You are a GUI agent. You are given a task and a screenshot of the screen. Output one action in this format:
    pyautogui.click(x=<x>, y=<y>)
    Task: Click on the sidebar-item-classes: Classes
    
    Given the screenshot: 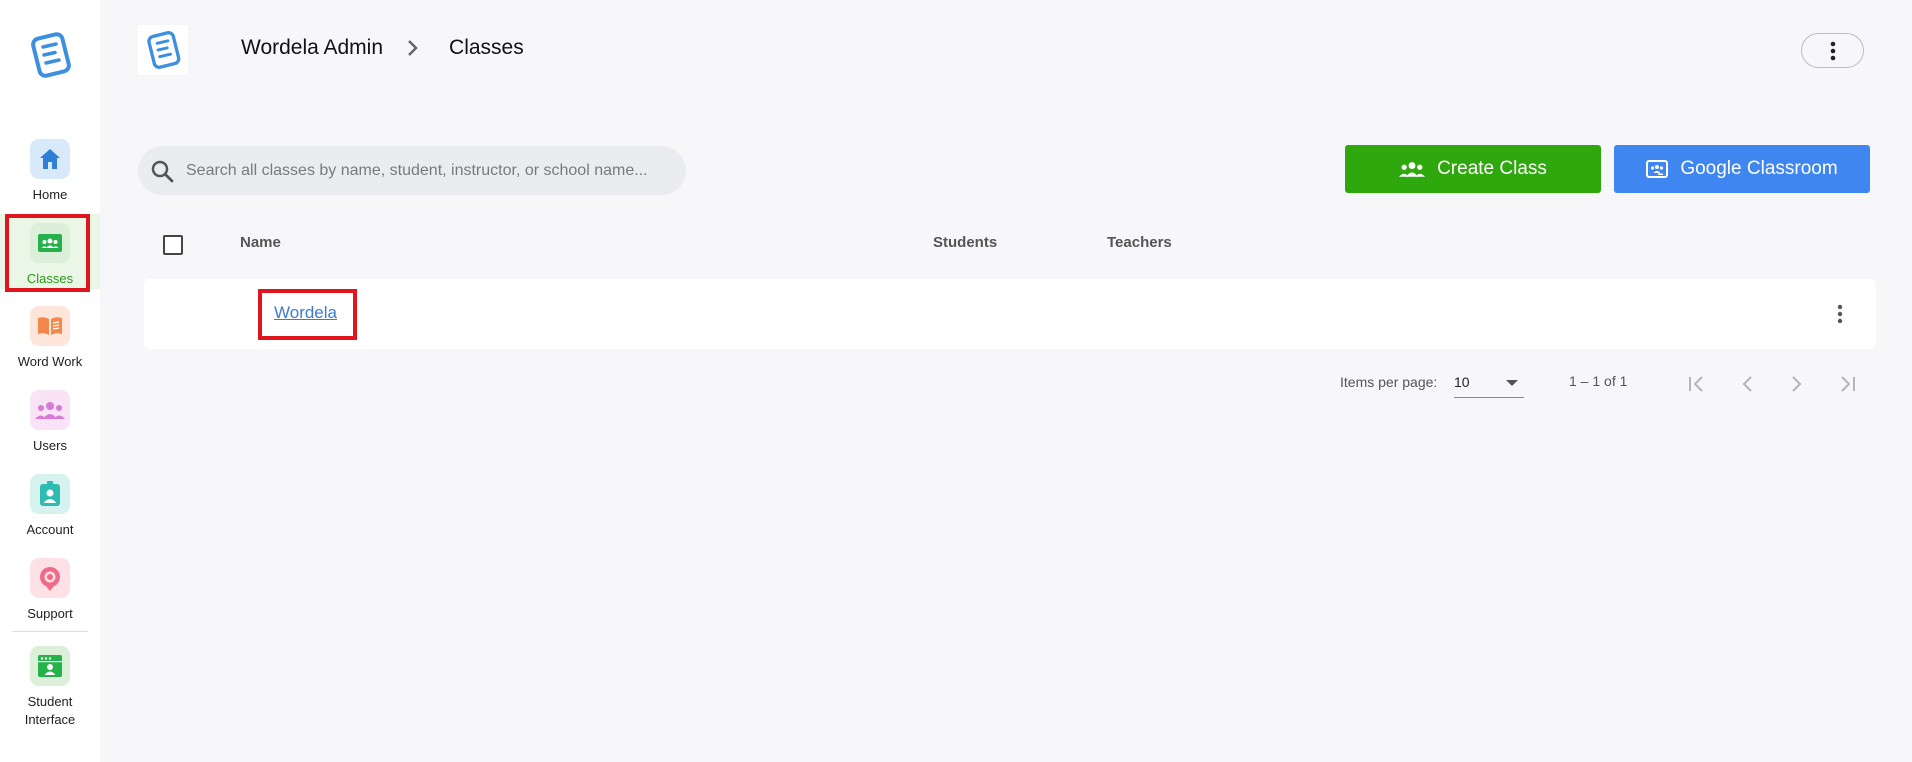 What is the action you would take?
    pyautogui.click(x=50, y=251)
    